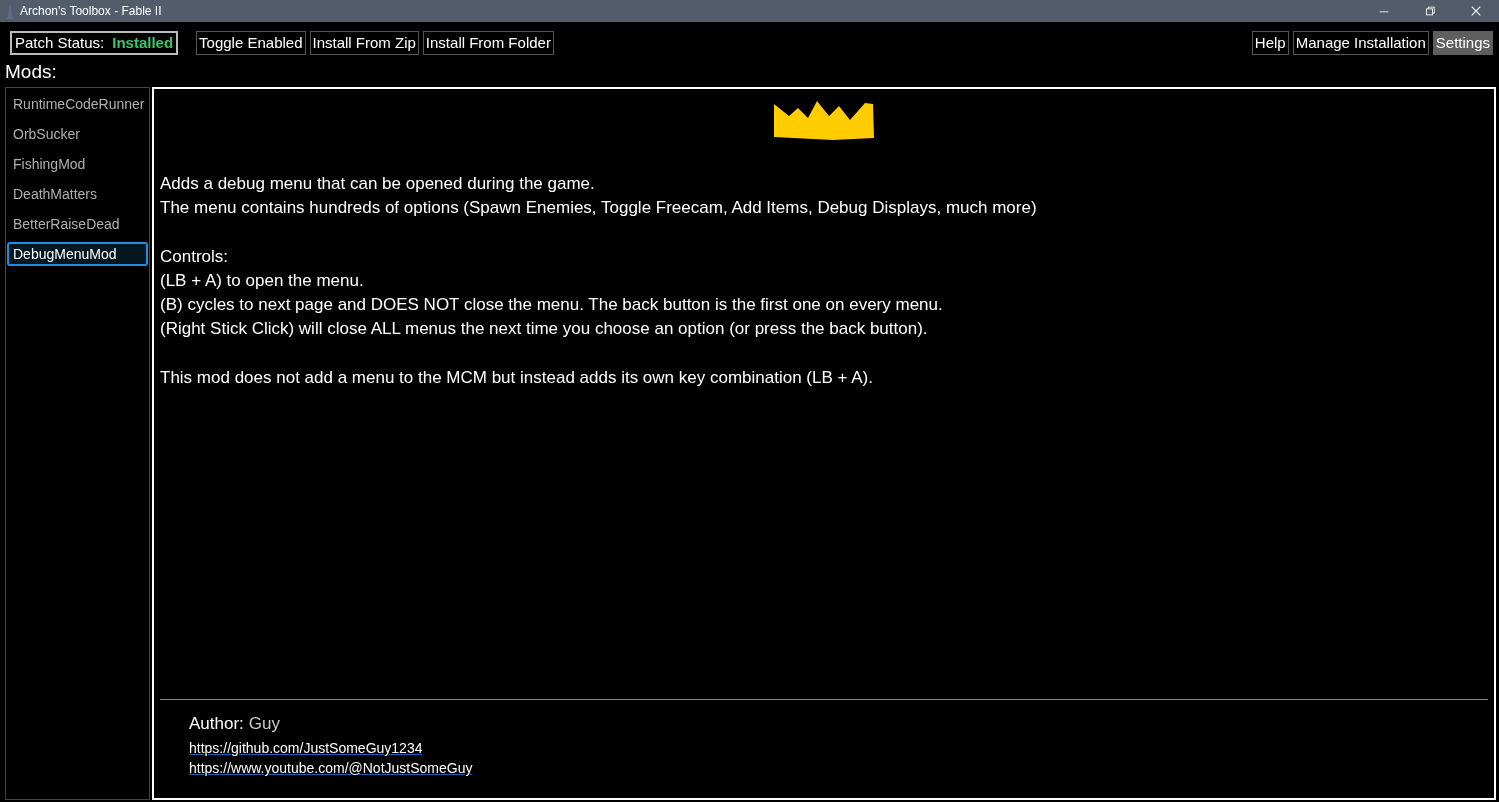 The width and height of the screenshot is (1499, 802). Describe the element at coordinates (10, 11) in the screenshot. I see `app-icon` at that location.